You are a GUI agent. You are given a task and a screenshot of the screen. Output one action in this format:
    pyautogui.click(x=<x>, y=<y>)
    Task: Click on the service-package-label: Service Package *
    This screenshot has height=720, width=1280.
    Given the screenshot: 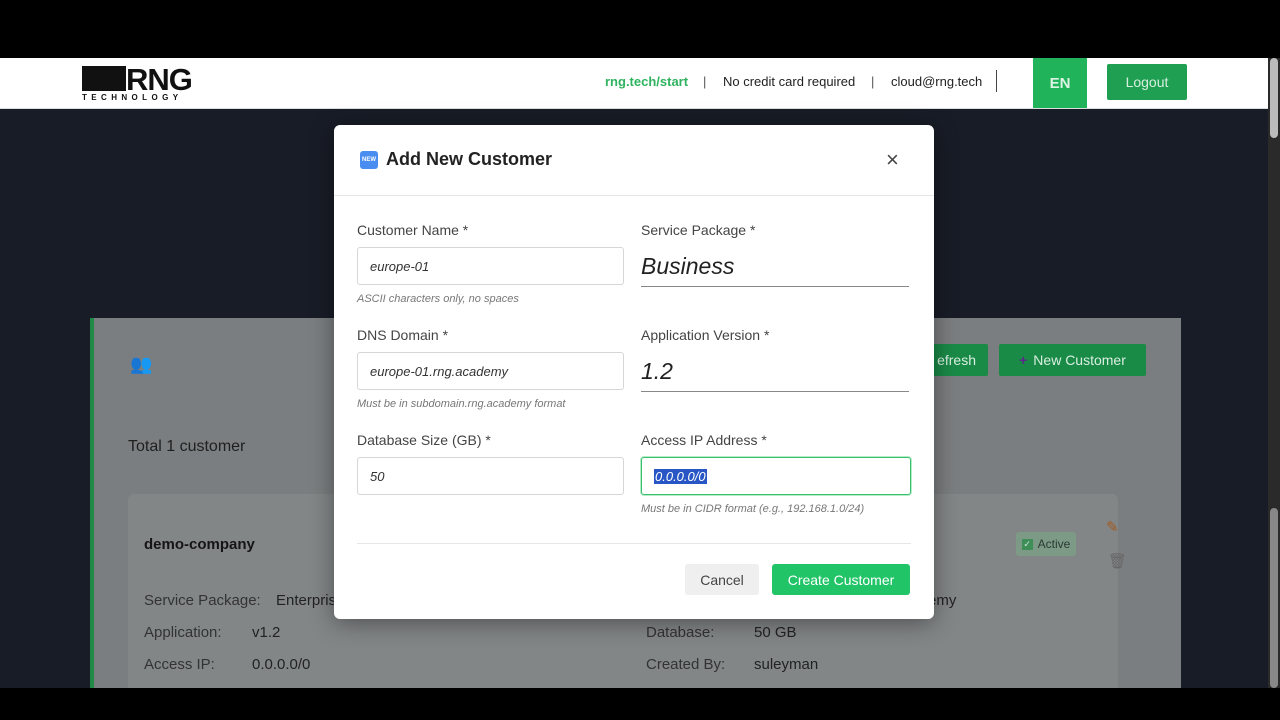 What is the action you would take?
    pyautogui.click(x=698, y=230)
    